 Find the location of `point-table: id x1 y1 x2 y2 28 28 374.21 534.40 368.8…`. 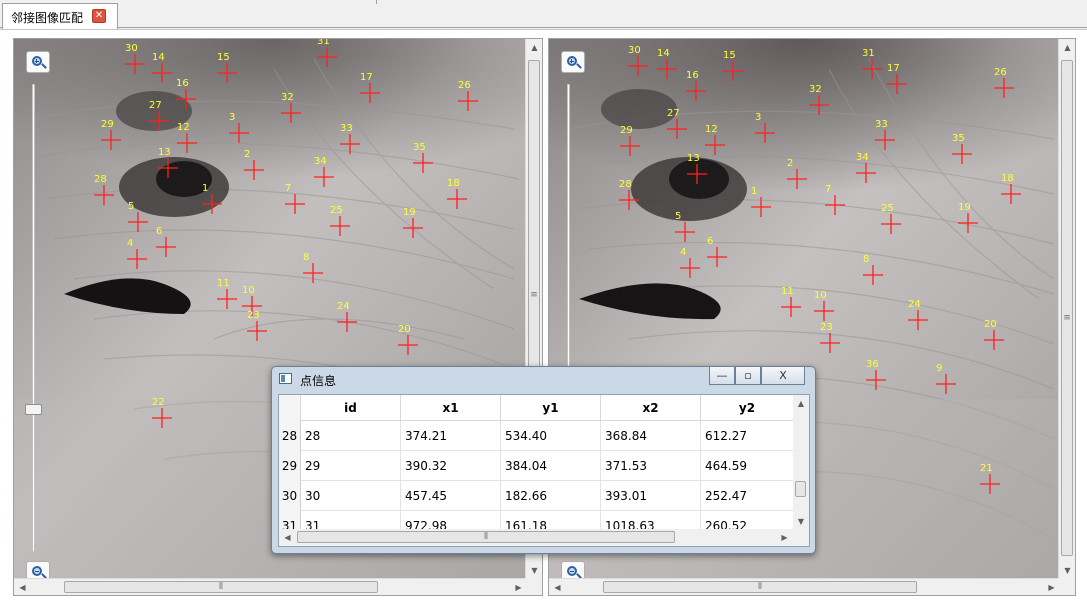

point-table: id x1 y1 x2 y2 28 28 374.21 534.40 368.8… is located at coordinates (544, 470).